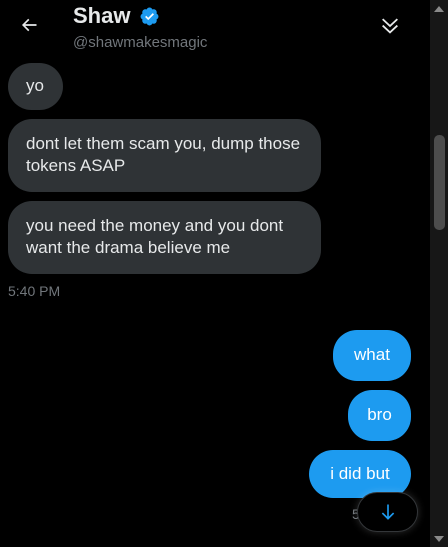 The height and width of the screenshot is (547, 448). What do you see at coordinates (439, 8) in the screenshot?
I see `scroll-up-arrow-icon` at bounding box center [439, 8].